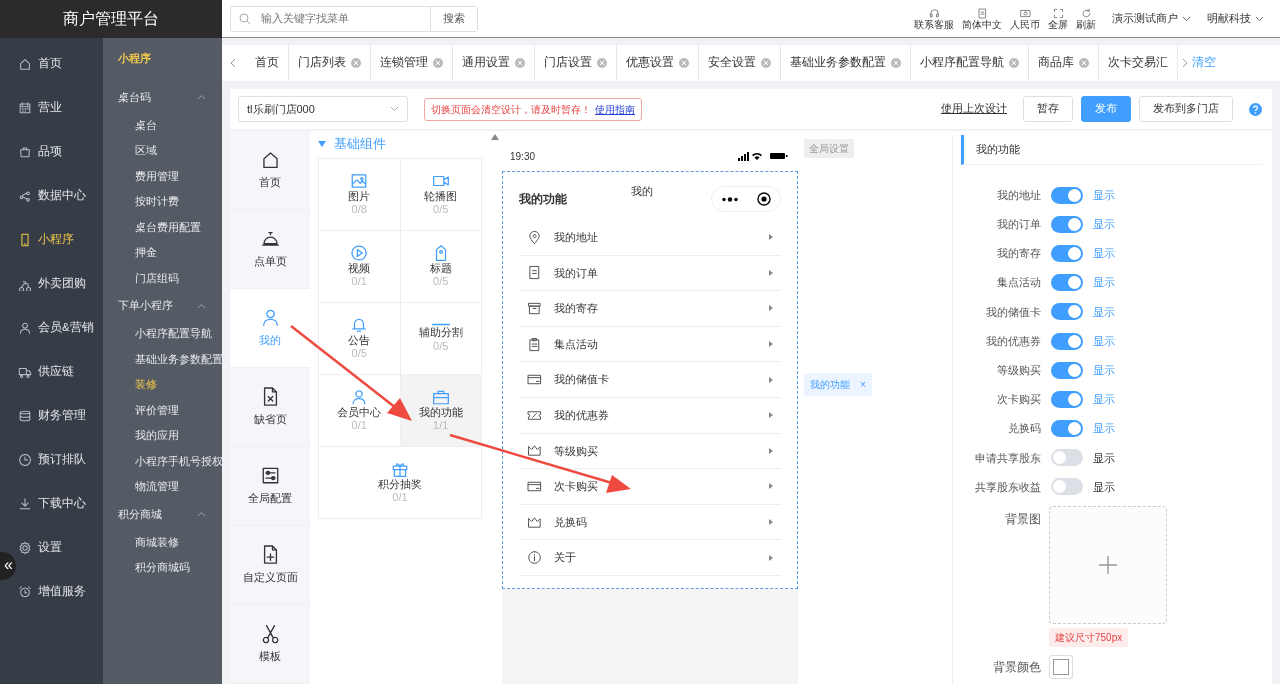 This screenshot has width=1280, height=684. What do you see at coordinates (322, 144) in the screenshot?
I see `caret-down-icon` at bounding box center [322, 144].